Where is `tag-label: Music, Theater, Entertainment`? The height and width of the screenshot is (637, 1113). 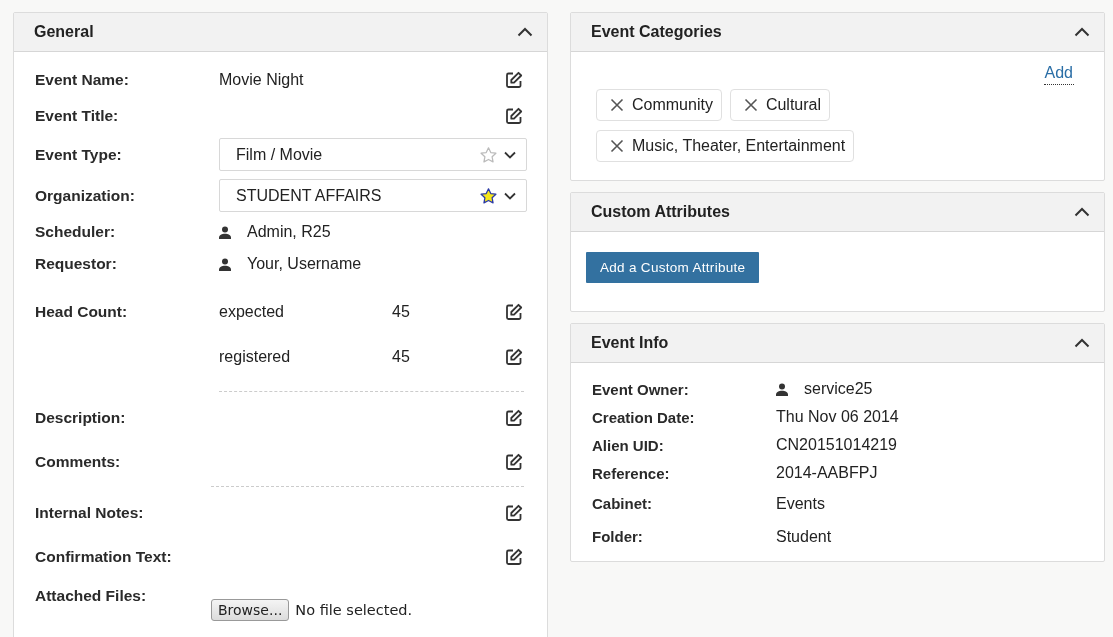
tag-label: Music, Theater, Entertainment is located at coordinates (739, 146).